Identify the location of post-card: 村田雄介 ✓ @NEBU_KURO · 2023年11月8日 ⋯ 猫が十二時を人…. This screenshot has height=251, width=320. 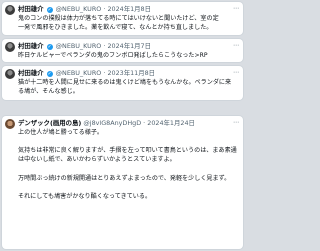
(122, 83).